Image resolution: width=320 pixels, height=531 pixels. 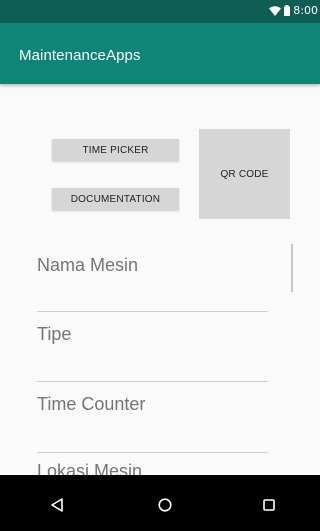 I want to click on status-time: 8:00, so click(x=305, y=10).